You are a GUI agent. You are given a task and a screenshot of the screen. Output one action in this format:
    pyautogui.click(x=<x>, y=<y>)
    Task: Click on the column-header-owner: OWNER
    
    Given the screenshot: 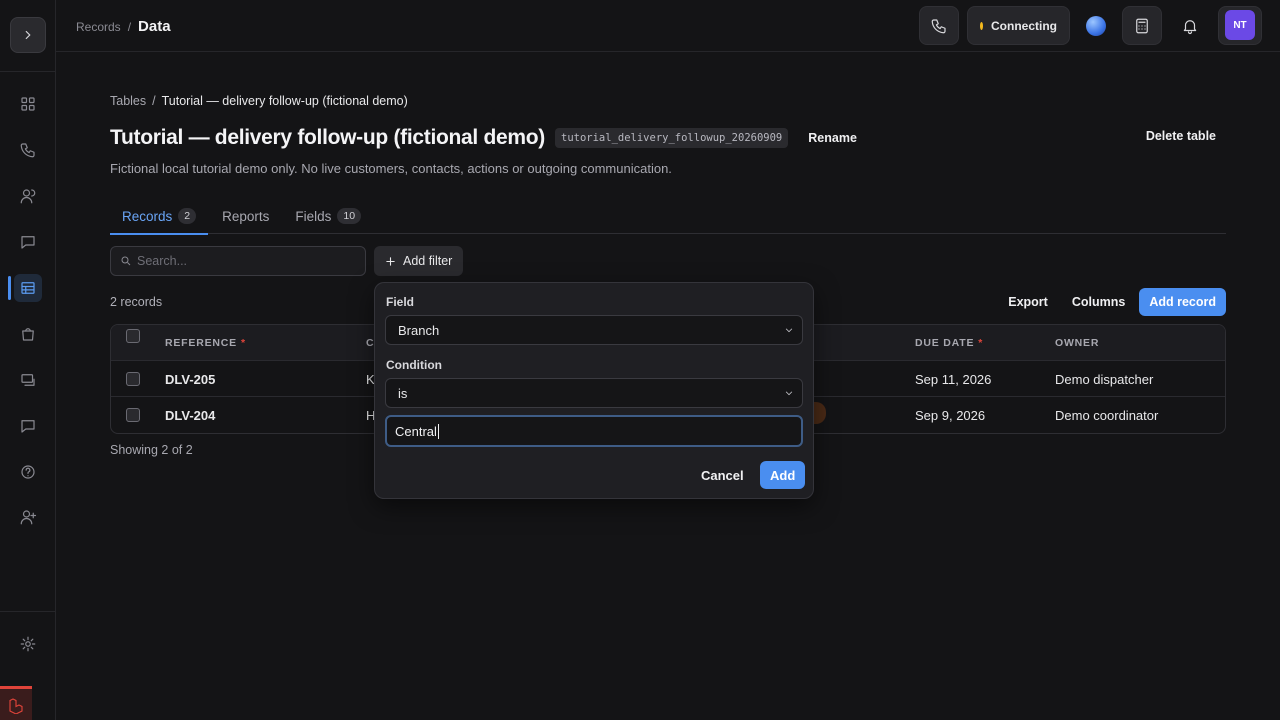 What is the action you would take?
    pyautogui.click(x=1077, y=343)
    